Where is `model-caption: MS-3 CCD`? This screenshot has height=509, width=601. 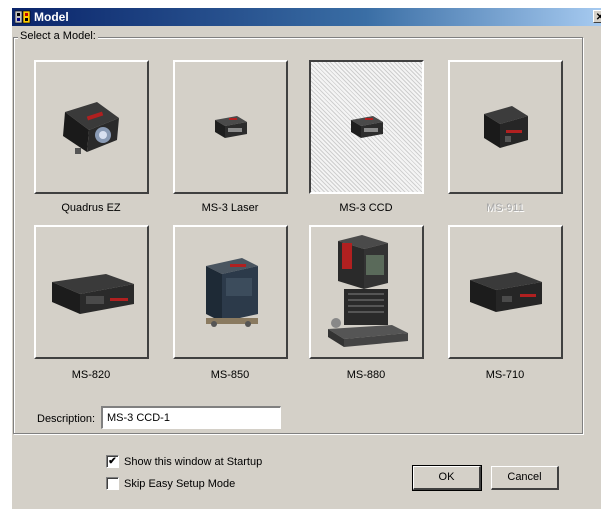 model-caption: MS-3 CCD is located at coordinates (366, 208).